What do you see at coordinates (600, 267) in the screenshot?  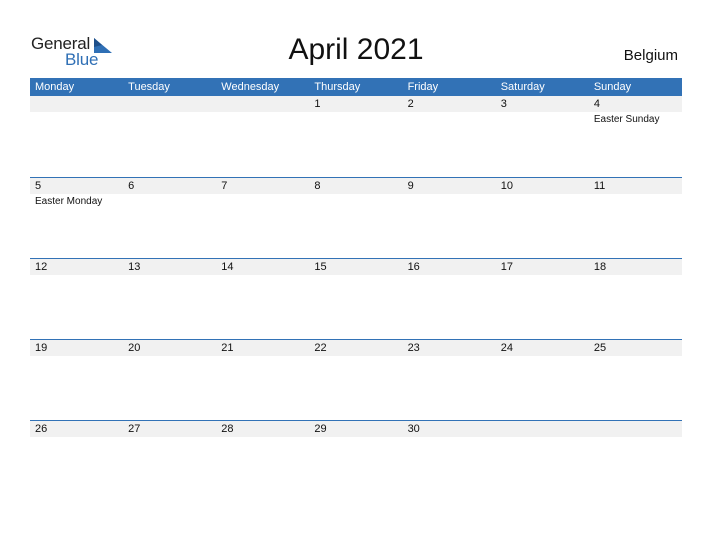 I see `date-number: 18` at bounding box center [600, 267].